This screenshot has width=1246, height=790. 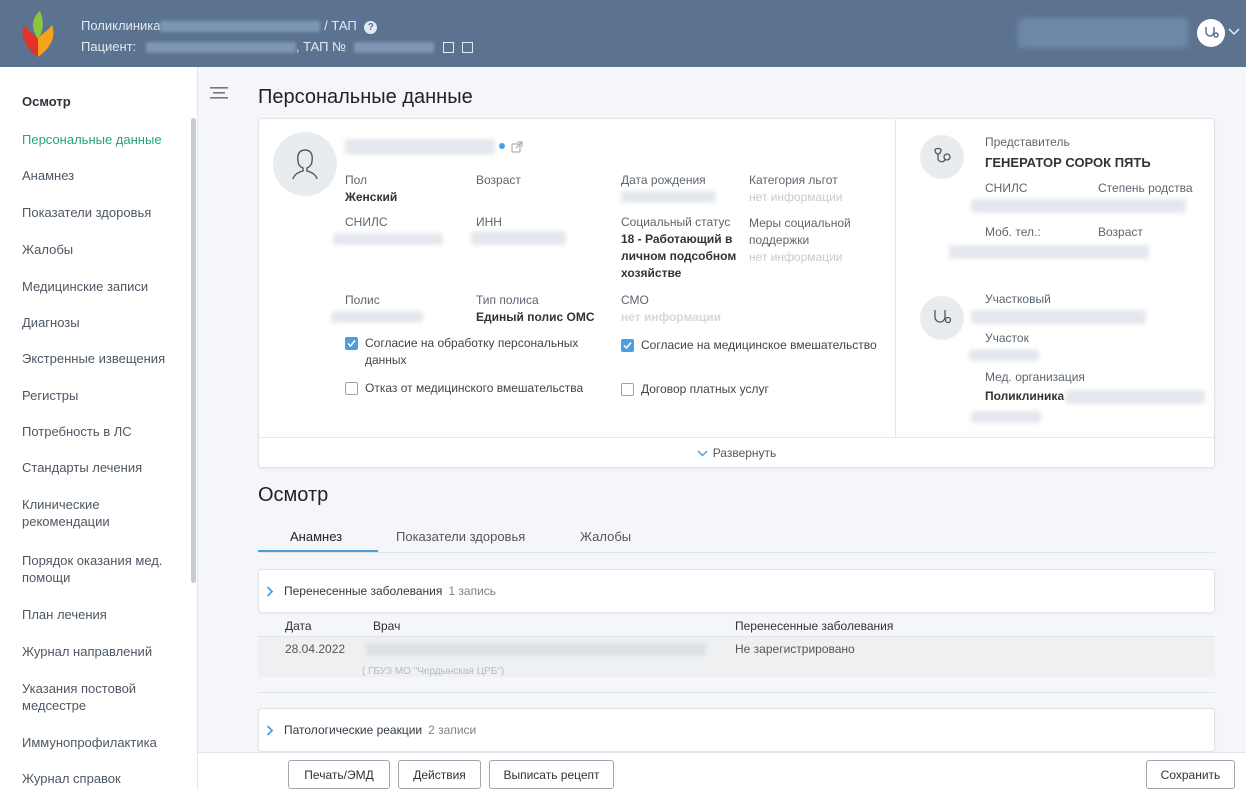 What do you see at coordinates (1027, 142) in the screenshot?
I see `representative-label: Представитель` at bounding box center [1027, 142].